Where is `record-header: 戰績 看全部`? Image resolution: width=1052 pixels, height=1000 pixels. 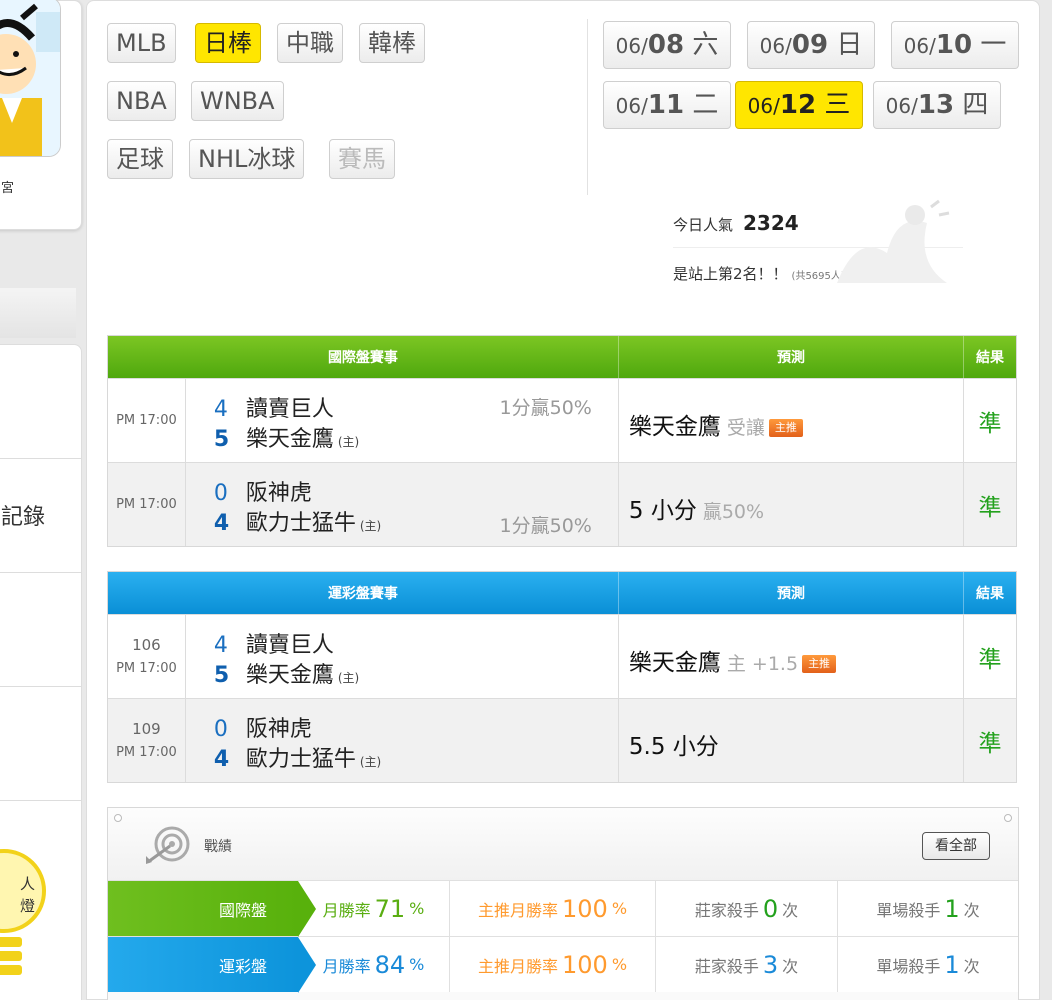 record-header: 戰績 看全部 is located at coordinates (563, 844).